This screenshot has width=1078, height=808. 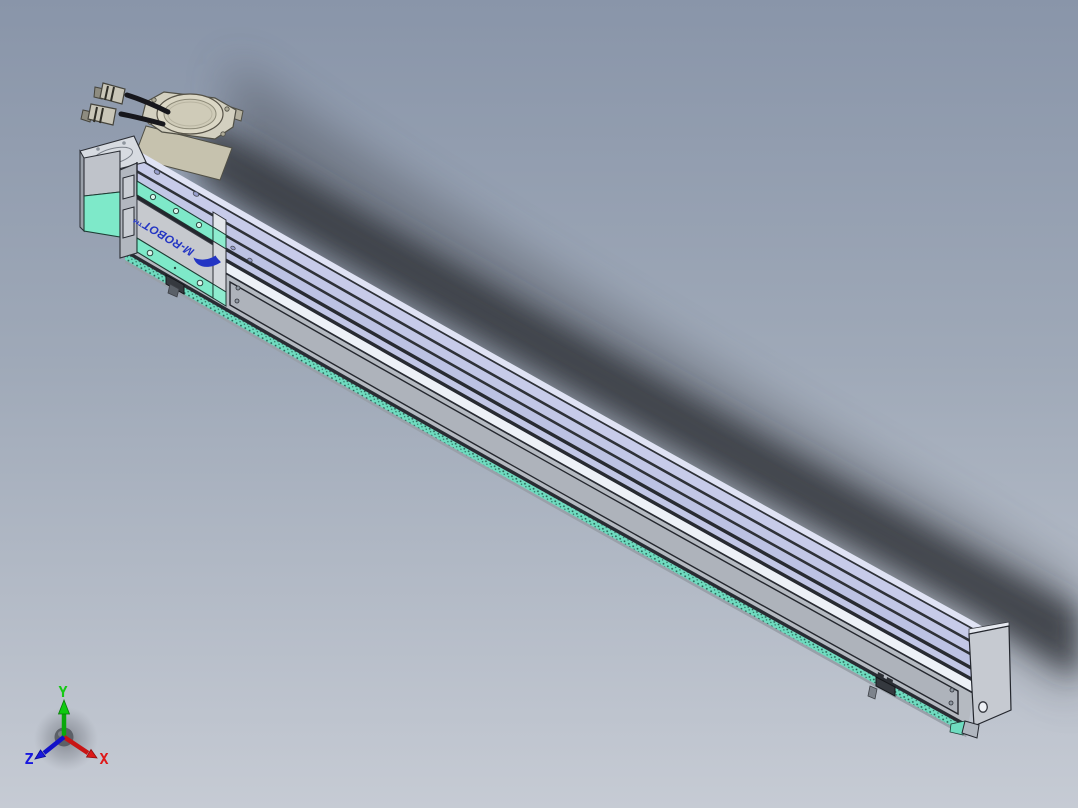 I want to click on end-block-front-face, so click(x=102, y=173).